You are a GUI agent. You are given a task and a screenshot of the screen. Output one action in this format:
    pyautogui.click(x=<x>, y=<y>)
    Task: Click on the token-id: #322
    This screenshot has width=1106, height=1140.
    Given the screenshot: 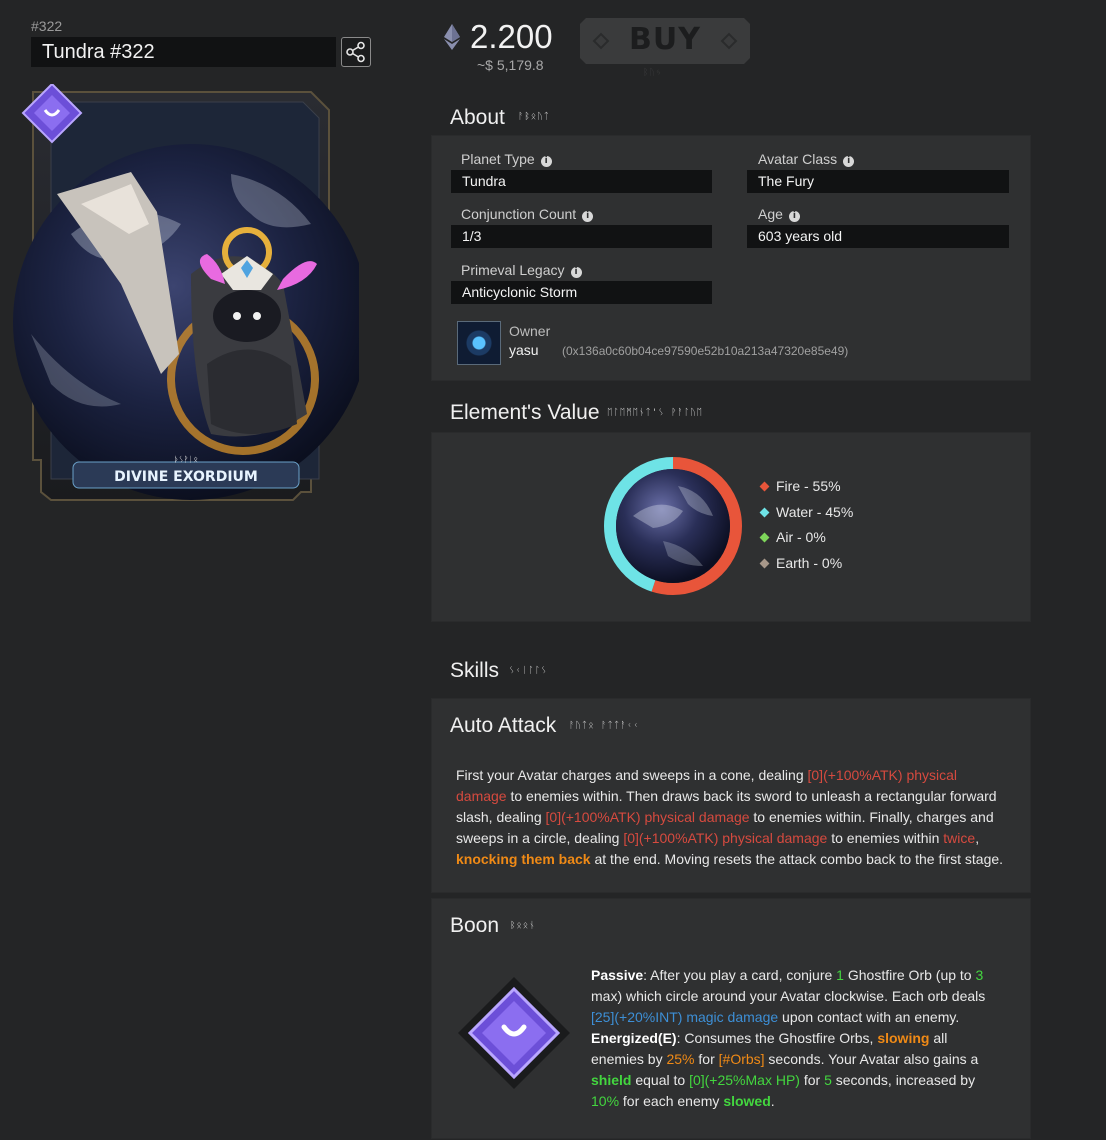 What is the action you would take?
    pyautogui.click(x=47, y=26)
    